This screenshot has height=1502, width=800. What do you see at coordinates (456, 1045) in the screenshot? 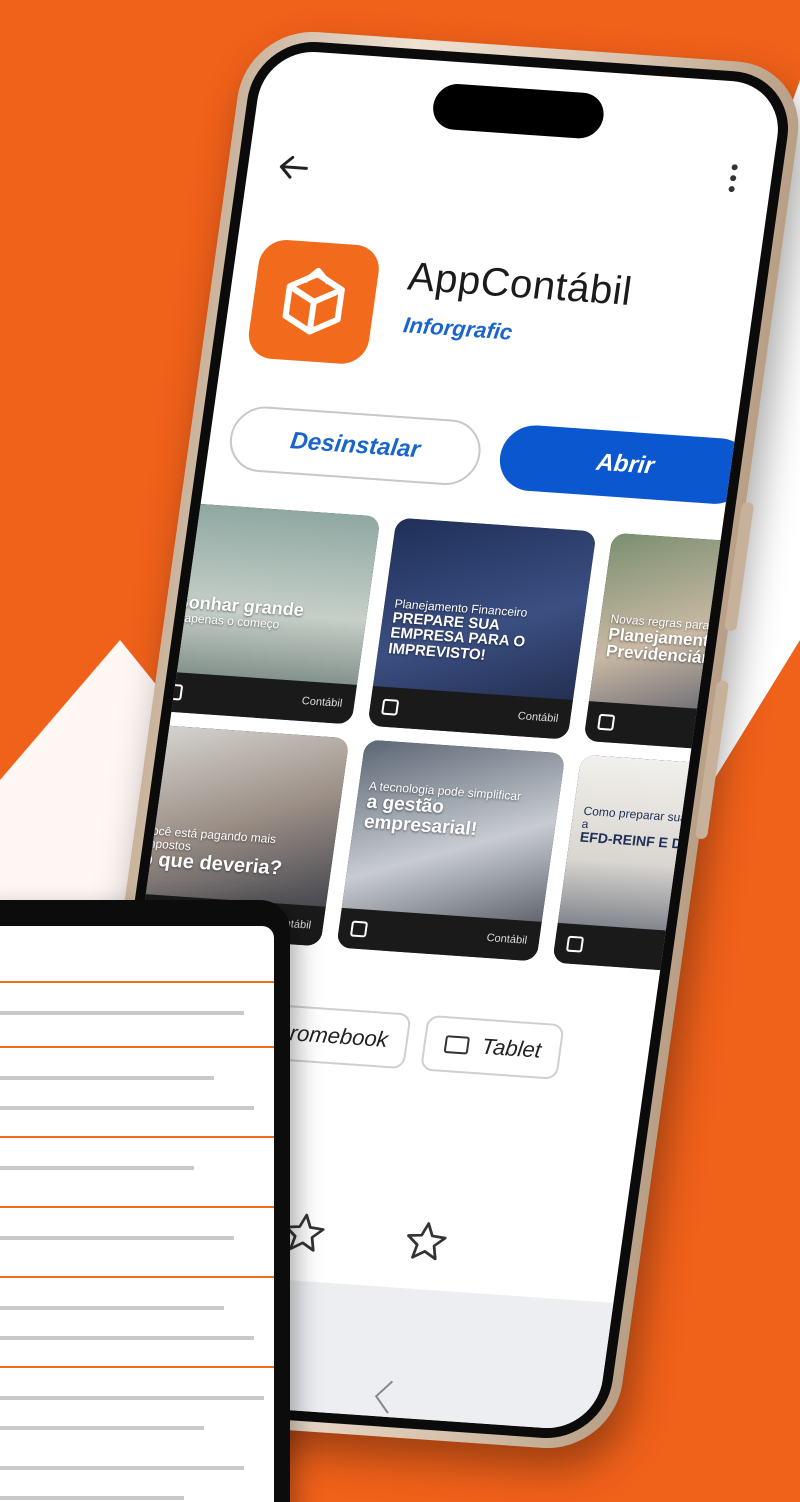
I see `tablet-icon` at bounding box center [456, 1045].